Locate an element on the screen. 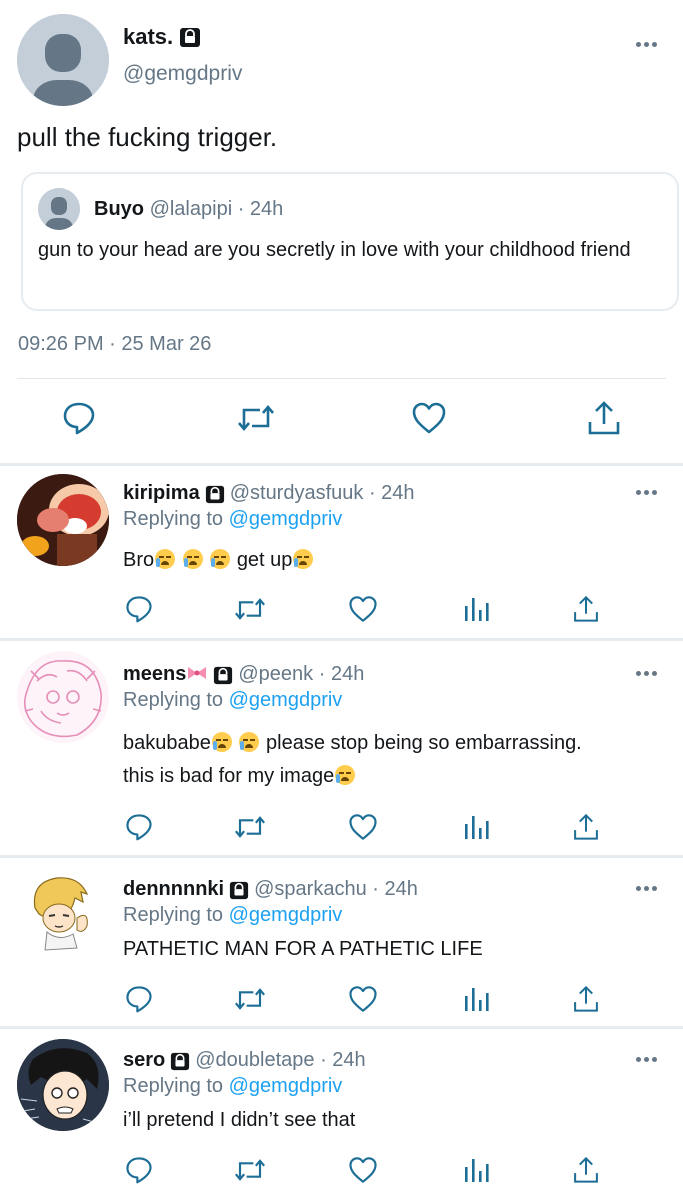  quote-handle-time: @lalapipi · 24h is located at coordinates (216, 209).